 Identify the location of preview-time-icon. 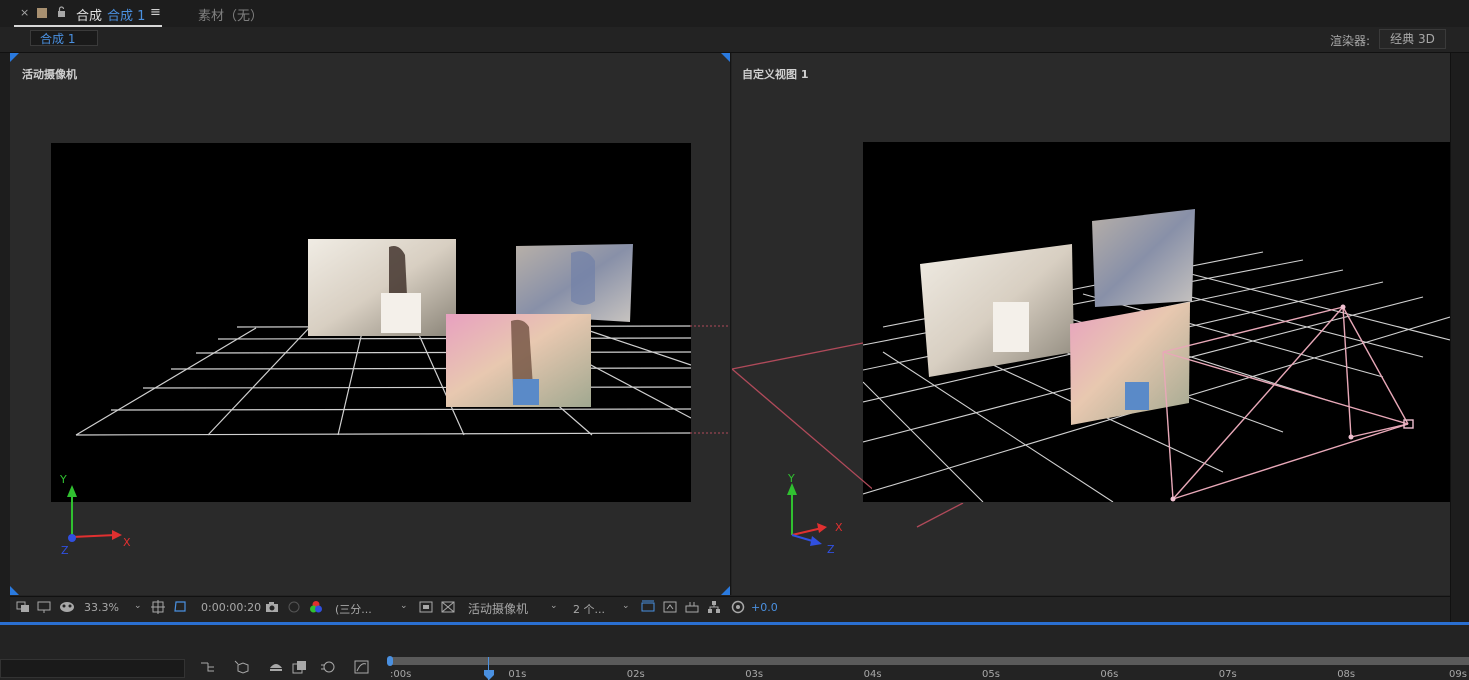
(670, 607).